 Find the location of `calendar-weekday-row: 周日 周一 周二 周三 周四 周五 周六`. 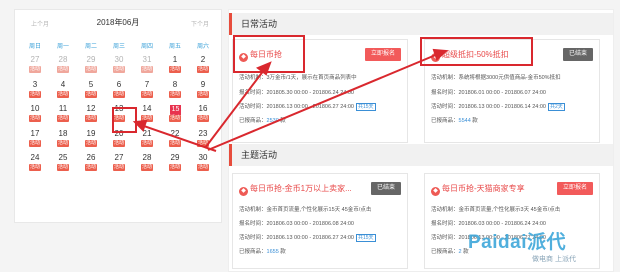

calendar-weekday-row: 周日 周一 周二 周三 周四 周五 周六 is located at coordinates (119, 46).